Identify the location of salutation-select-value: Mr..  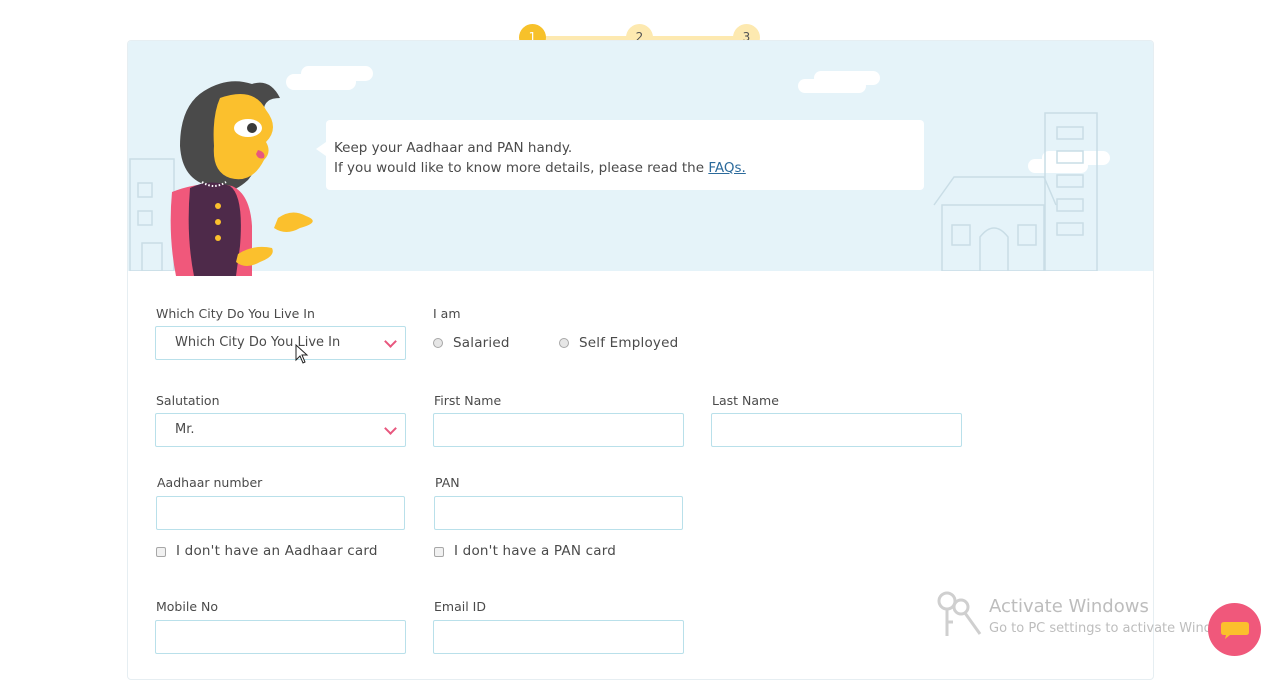
(185, 429).